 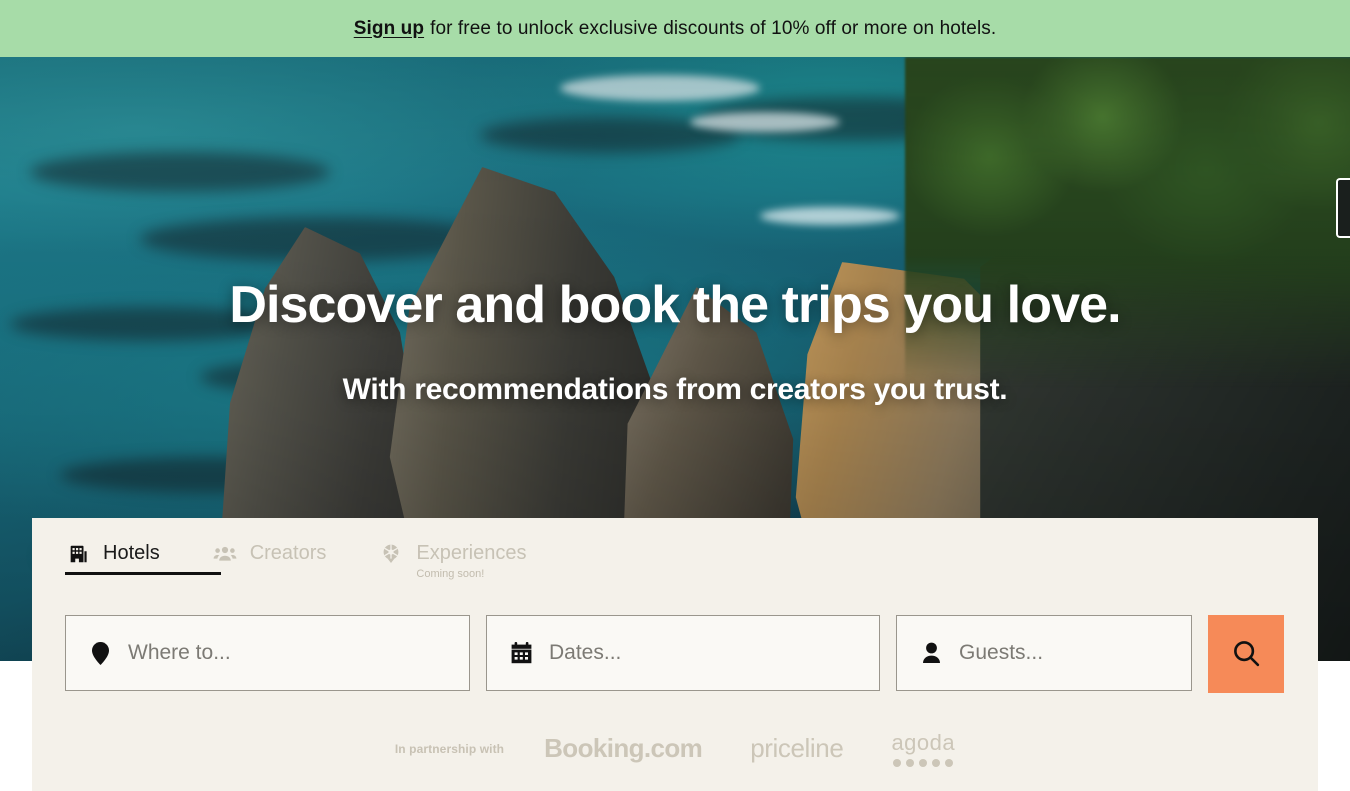 What do you see at coordinates (389, 29) in the screenshot?
I see `signup-link: Sign up` at bounding box center [389, 29].